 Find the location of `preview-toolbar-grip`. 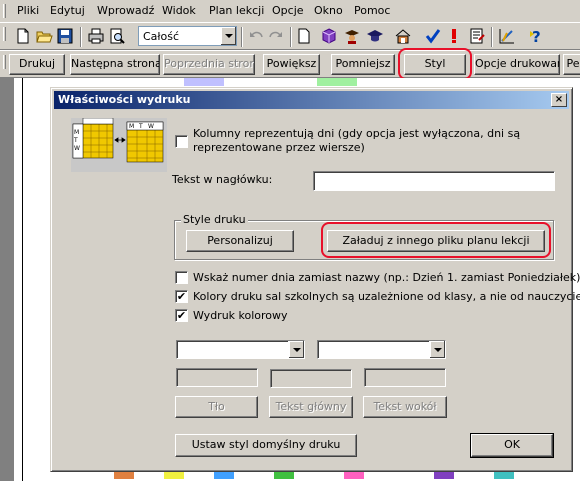

preview-toolbar-grip is located at coordinates (4, 62).